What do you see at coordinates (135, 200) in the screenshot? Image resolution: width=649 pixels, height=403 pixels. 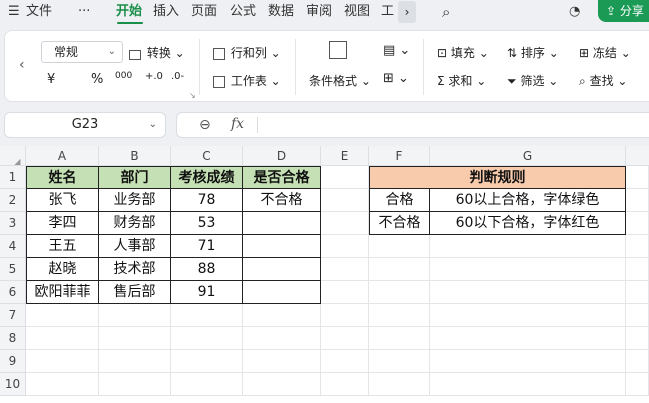 I see `table-cell: 业务部` at bounding box center [135, 200].